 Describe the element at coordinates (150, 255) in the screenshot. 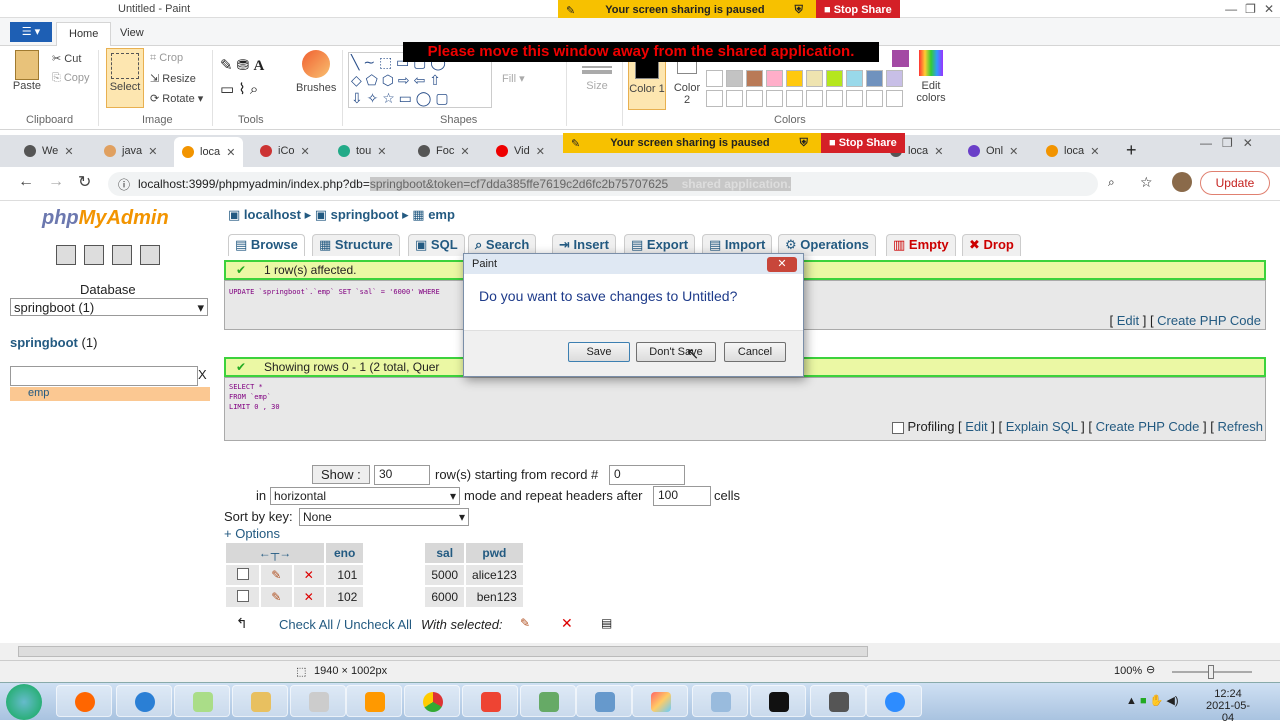

I see `query-icon` at that location.